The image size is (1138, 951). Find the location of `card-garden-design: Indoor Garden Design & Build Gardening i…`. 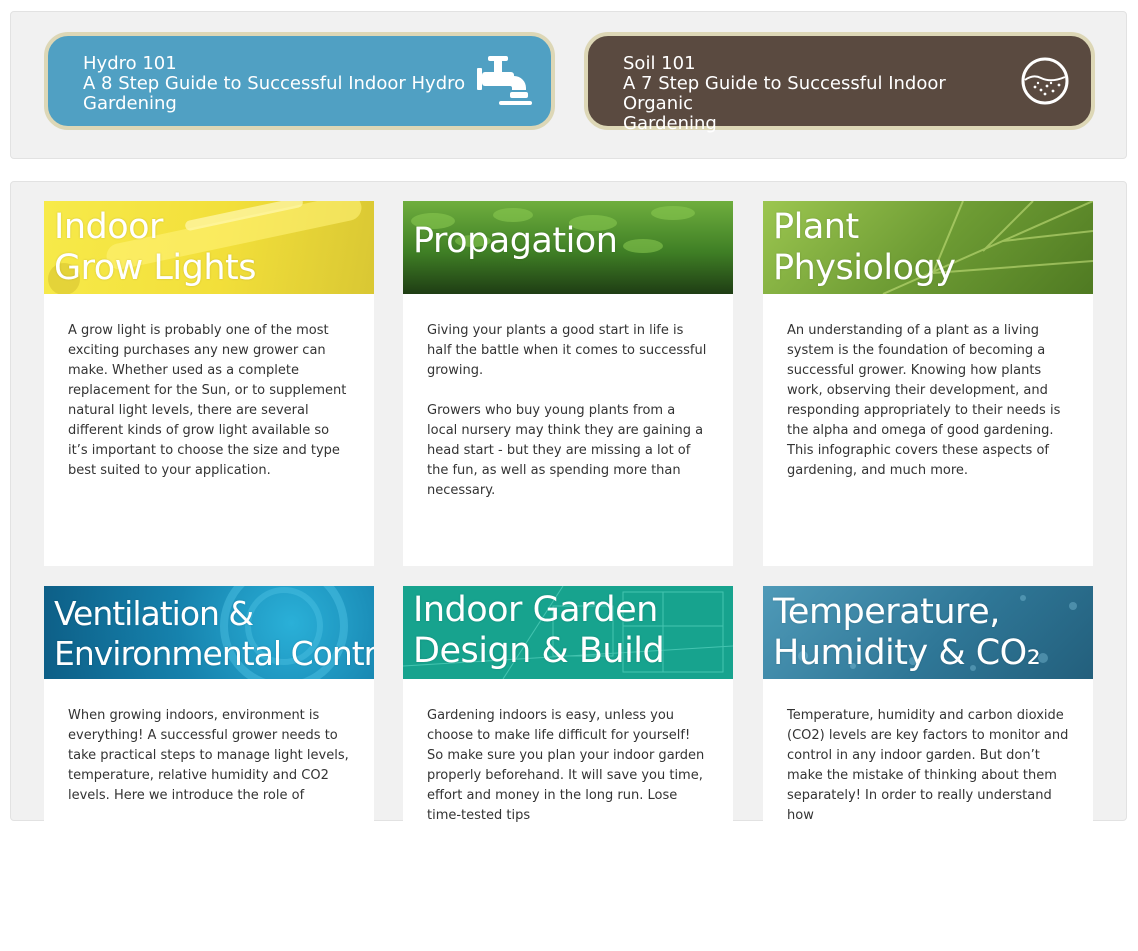

card-garden-design: Indoor Garden Design & Build Gardening i… is located at coordinates (568, 768).